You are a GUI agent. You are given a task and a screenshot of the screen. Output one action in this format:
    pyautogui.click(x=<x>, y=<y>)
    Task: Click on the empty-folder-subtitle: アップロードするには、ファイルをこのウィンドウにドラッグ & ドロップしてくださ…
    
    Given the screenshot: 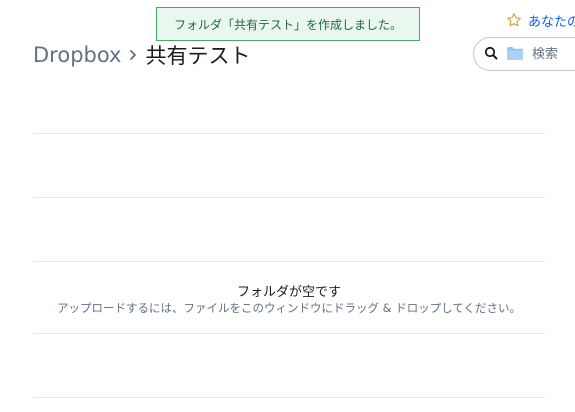 What is the action you would take?
    pyautogui.click(x=289, y=308)
    